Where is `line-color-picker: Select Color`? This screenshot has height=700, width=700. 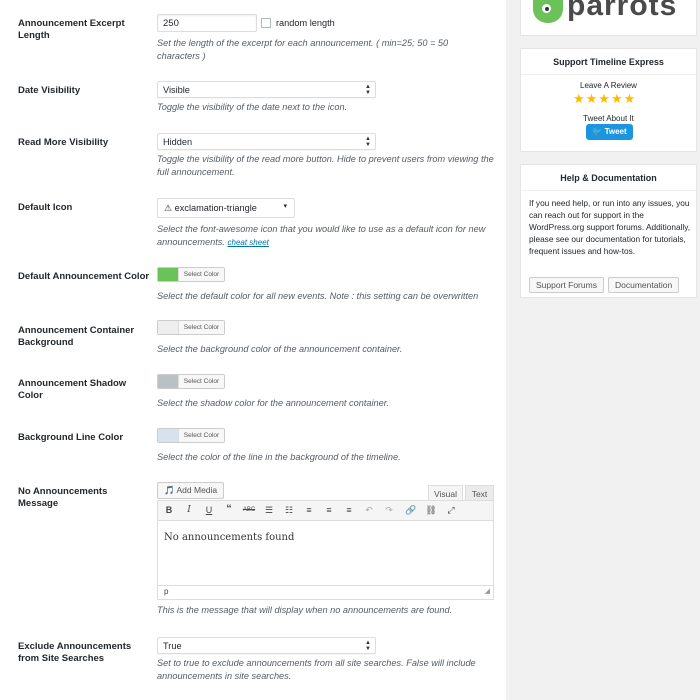
line-color-picker: Select Color is located at coordinates (191, 435).